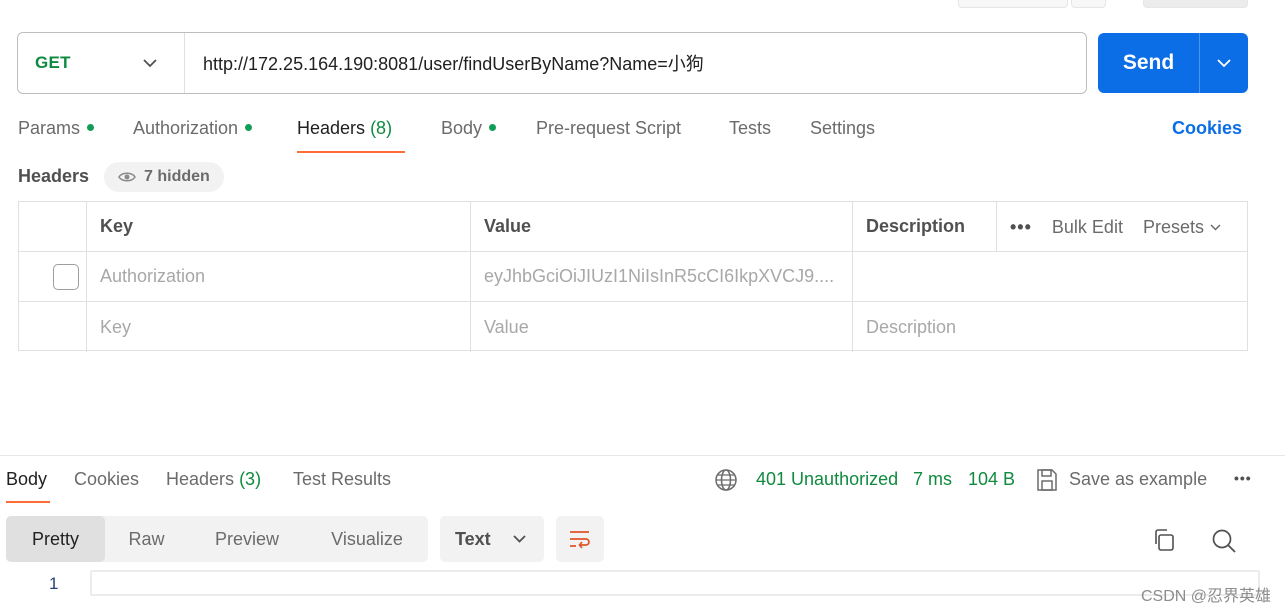 This screenshot has height=610, width=1285. What do you see at coordinates (49, 128) in the screenshot?
I see `tab-params-label: Params` at bounding box center [49, 128].